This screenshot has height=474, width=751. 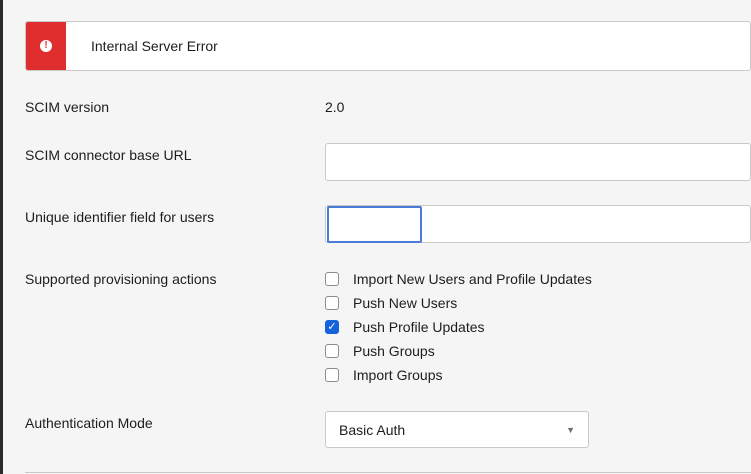 I want to click on scim-version-label: SCIM version, so click(x=67, y=107).